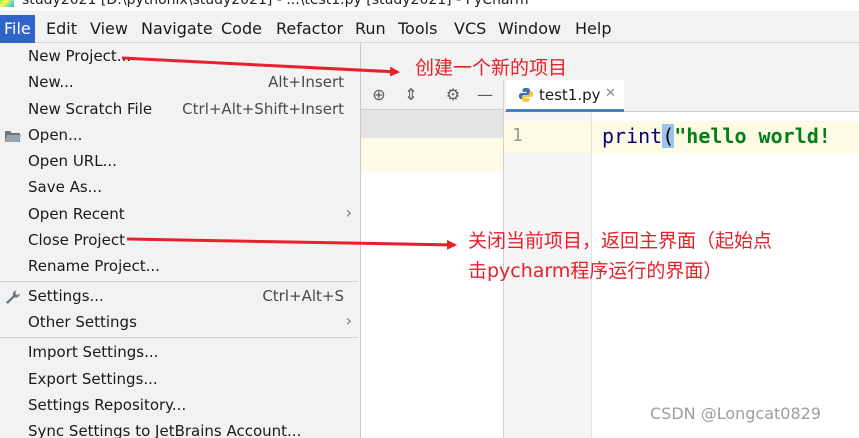 This screenshot has width=859, height=438. What do you see at coordinates (90, 109) in the screenshot?
I see `menu-item-label: New Scratch File` at bounding box center [90, 109].